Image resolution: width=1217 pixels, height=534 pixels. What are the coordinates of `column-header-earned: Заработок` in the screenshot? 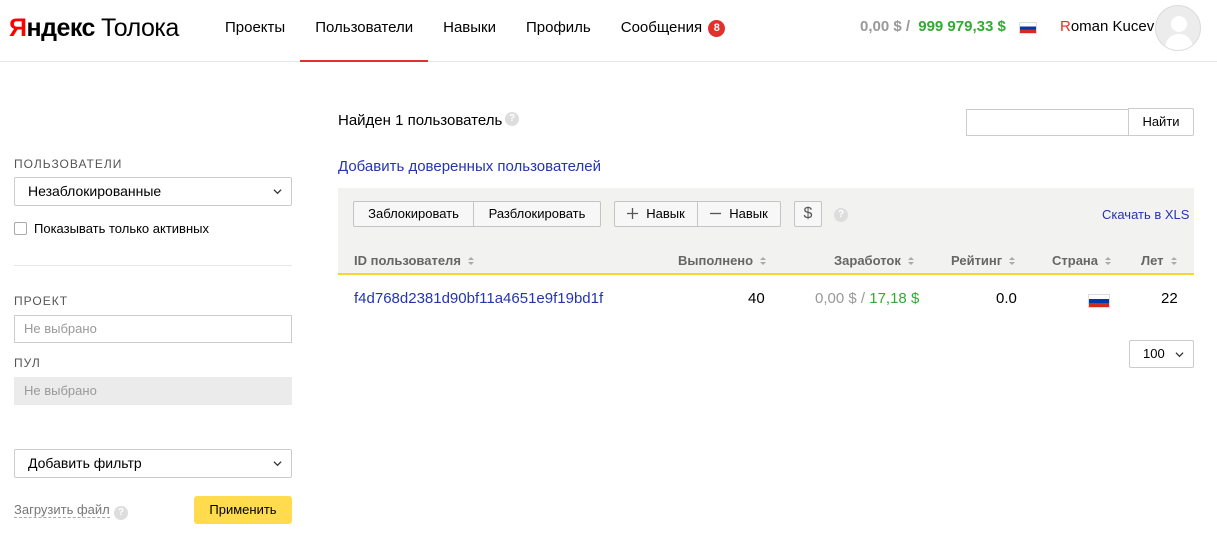 It's located at (874, 260).